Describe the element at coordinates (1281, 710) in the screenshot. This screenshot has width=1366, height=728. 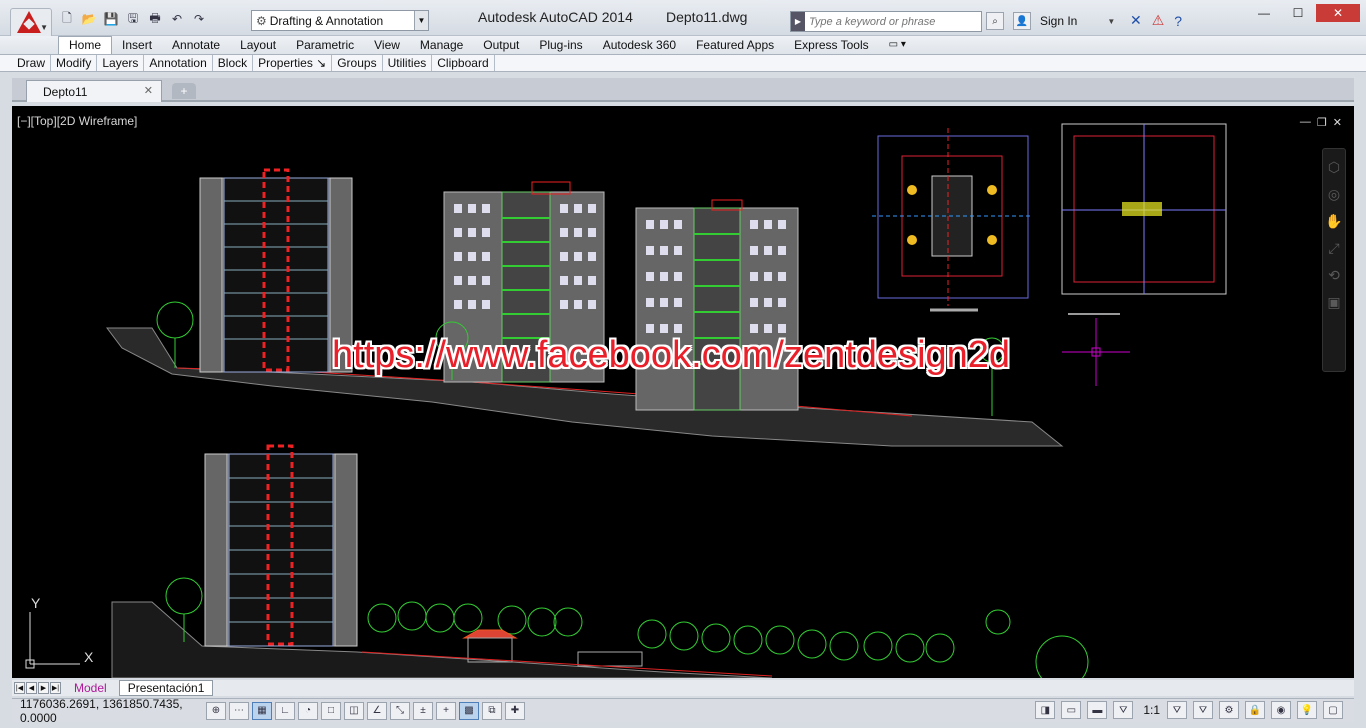
I see `hardware-acceleration-icon: ◉` at that location.